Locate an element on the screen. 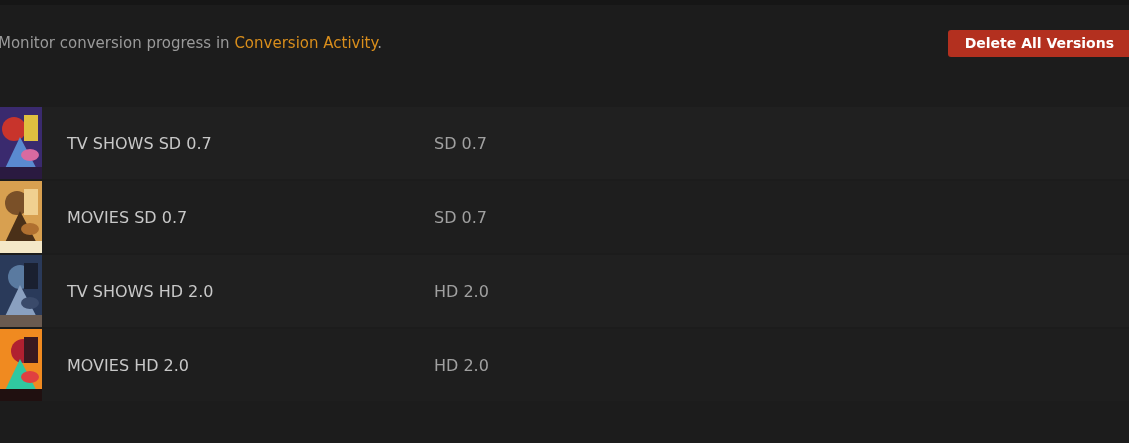 The height and width of the screenshot is (443, 1129). intro-text: Monitor conversion progress in Conversion Activity. is located at coordinates (191, 43).